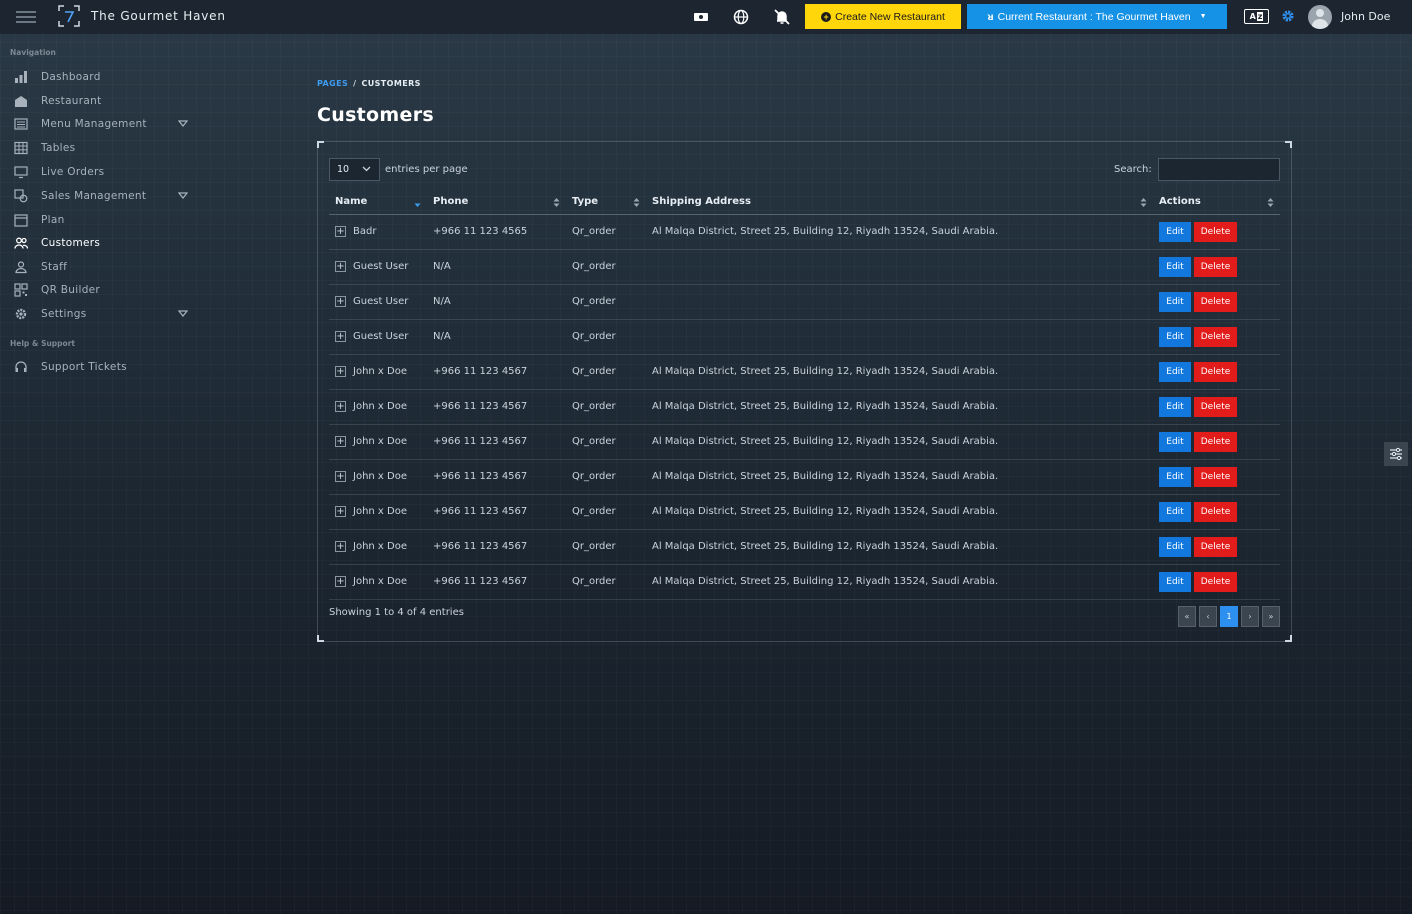 This screenshot has height=914, width=1412. What do you see at coordinates (378, 337) in the screenshot?
I see `cell-name: + Guest User` at bounding box center [378, 337].